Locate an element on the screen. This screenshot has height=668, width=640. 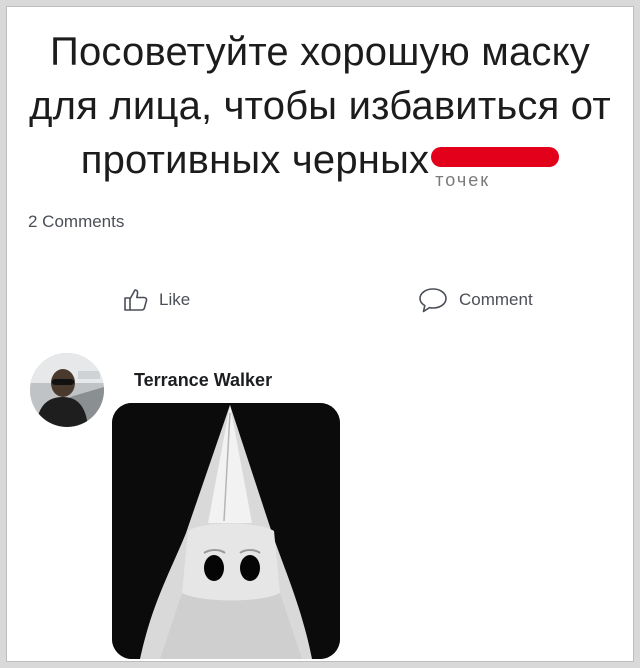
like-button: Like is located at coordinates (156, 300).